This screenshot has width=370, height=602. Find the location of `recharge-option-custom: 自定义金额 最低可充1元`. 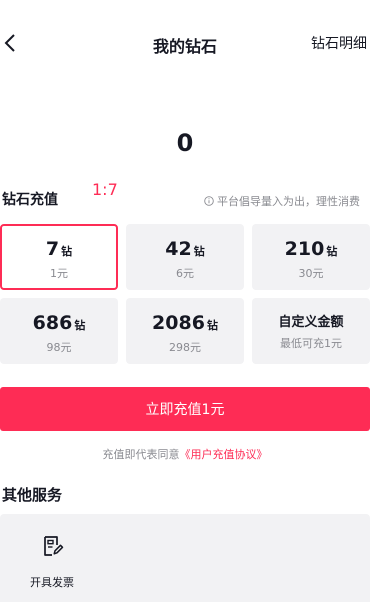

recharge-option-custom: 自定义金额 最低可充1元 is located at coordinates (311, 331).